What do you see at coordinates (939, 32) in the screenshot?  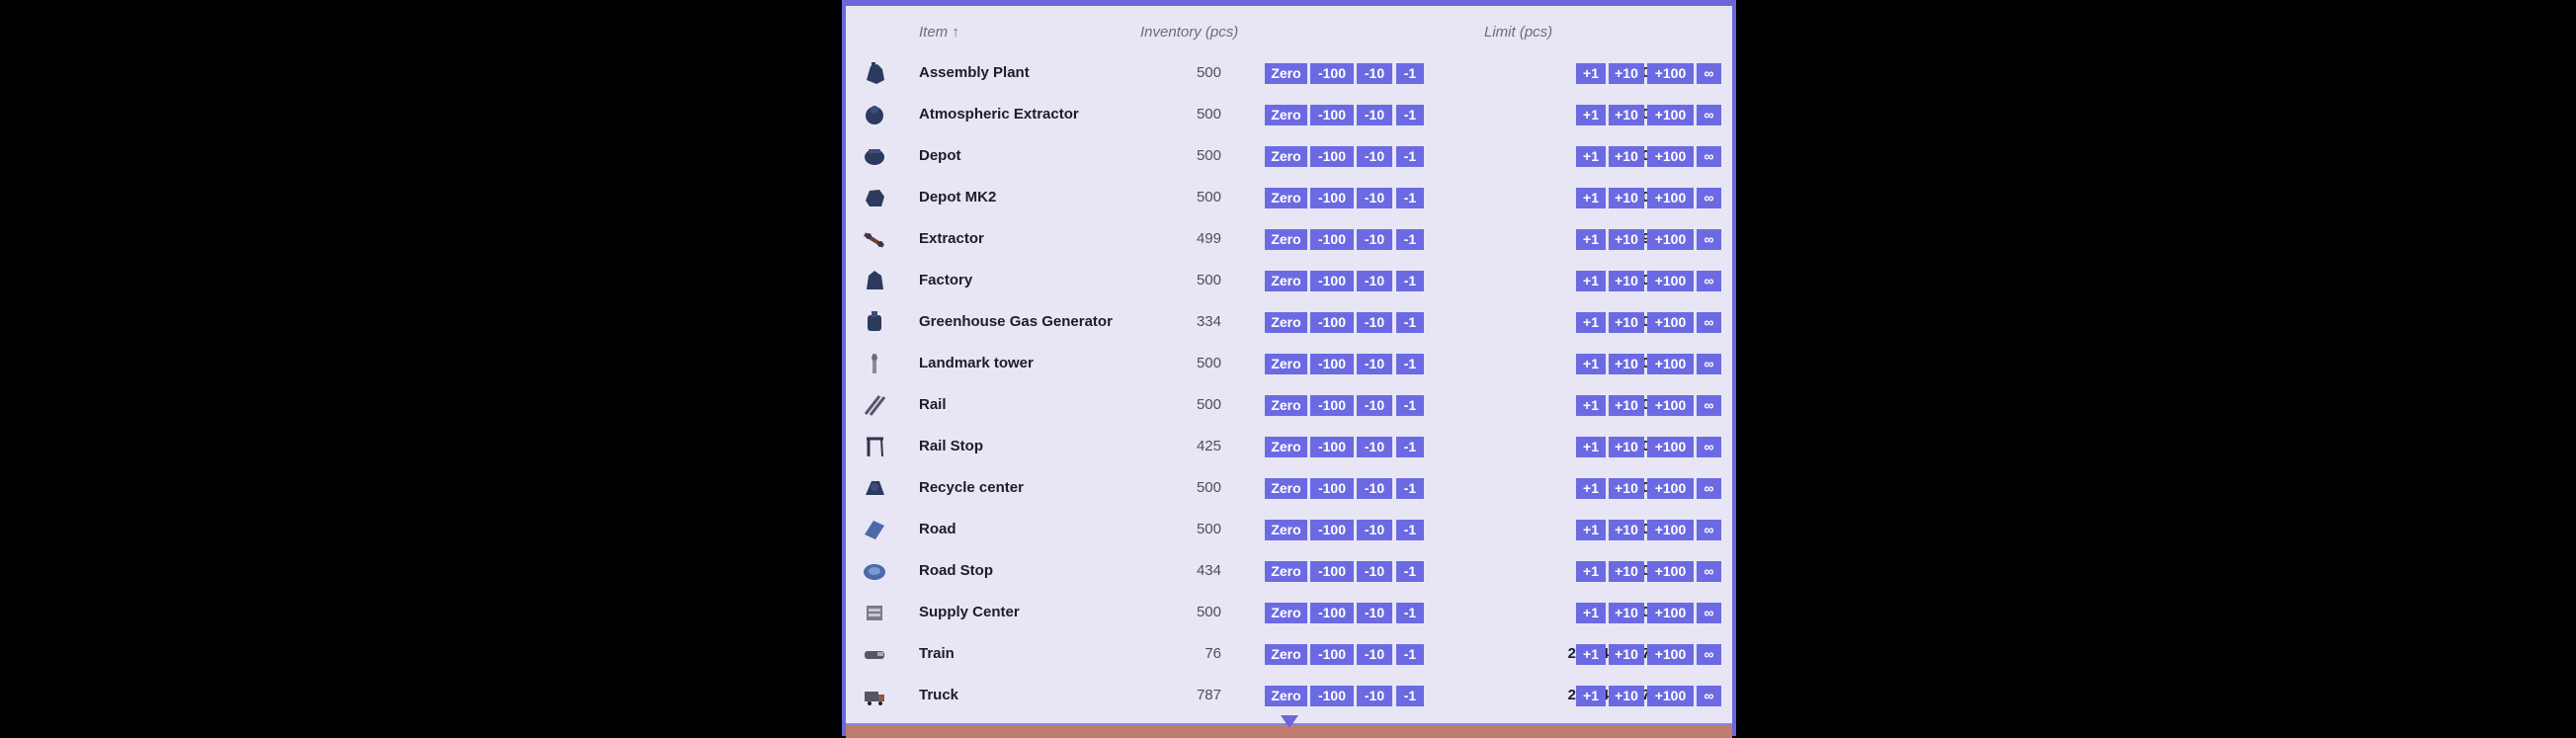 I see `column-header-item: Item ↑` at bounding box center [939, 32].